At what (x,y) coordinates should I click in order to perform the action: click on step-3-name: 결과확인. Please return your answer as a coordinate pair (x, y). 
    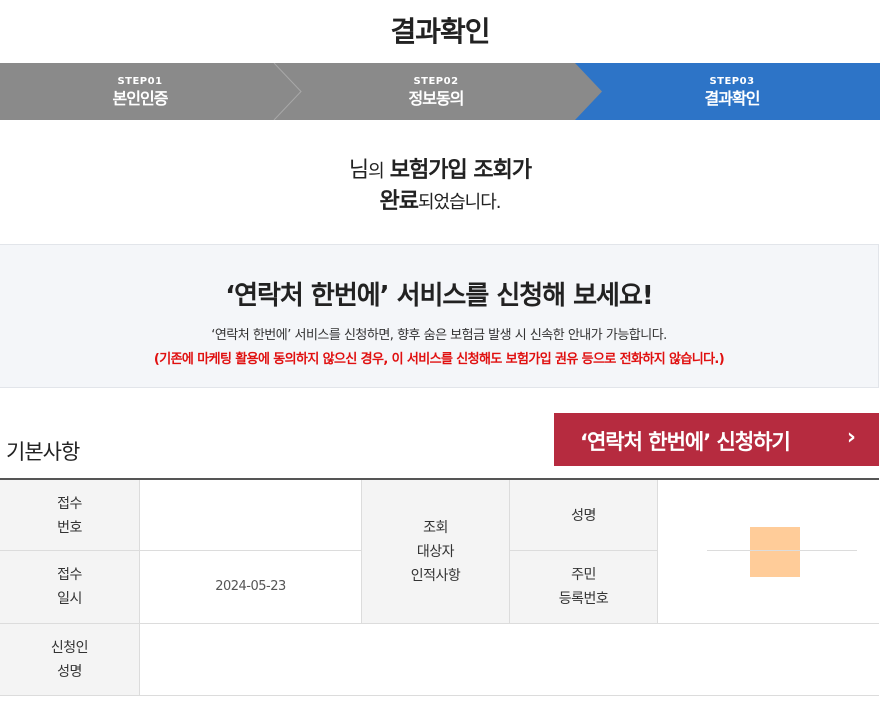
    Looking at the image, I should click on (732, 98).